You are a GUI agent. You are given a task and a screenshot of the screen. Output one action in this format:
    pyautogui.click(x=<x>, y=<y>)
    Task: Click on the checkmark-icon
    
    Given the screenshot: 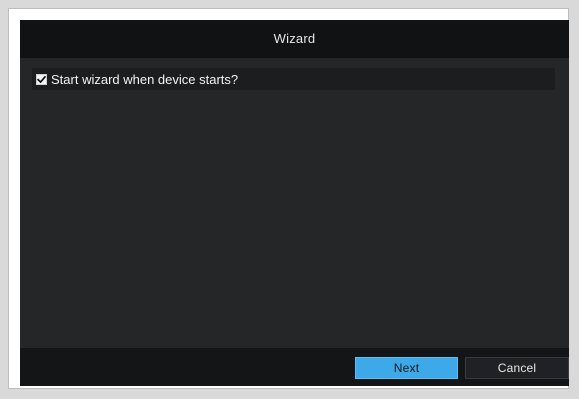 What is the action you would take?
    pyautogui.click(x=41, y=79)
    